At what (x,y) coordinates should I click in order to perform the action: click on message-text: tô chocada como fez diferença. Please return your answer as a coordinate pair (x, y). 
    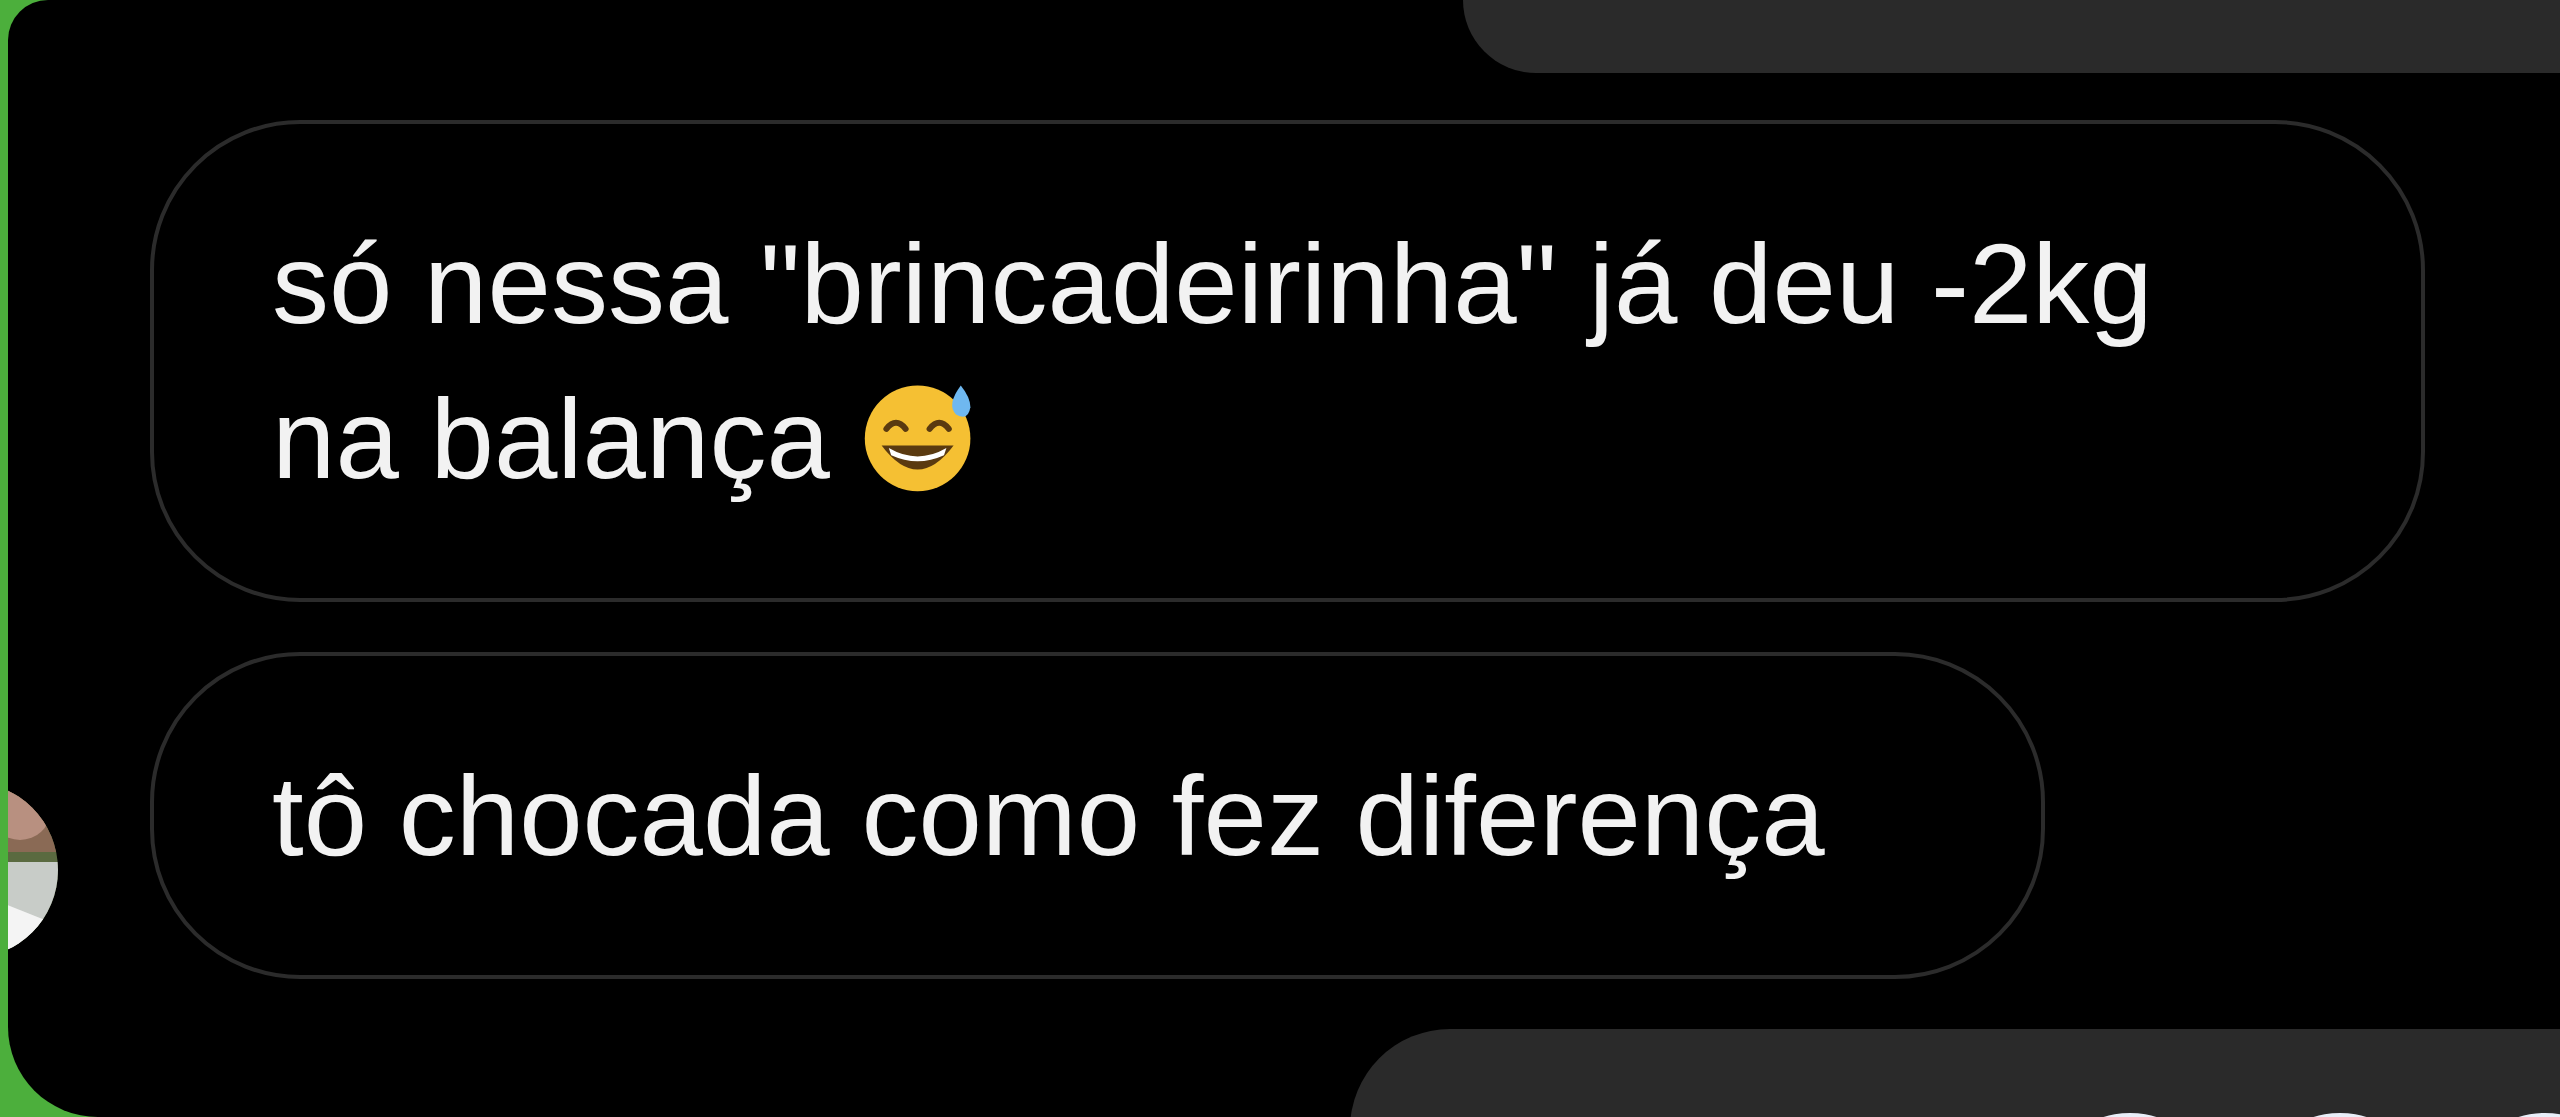
    Looking at the image, I should click on (1048, 815).